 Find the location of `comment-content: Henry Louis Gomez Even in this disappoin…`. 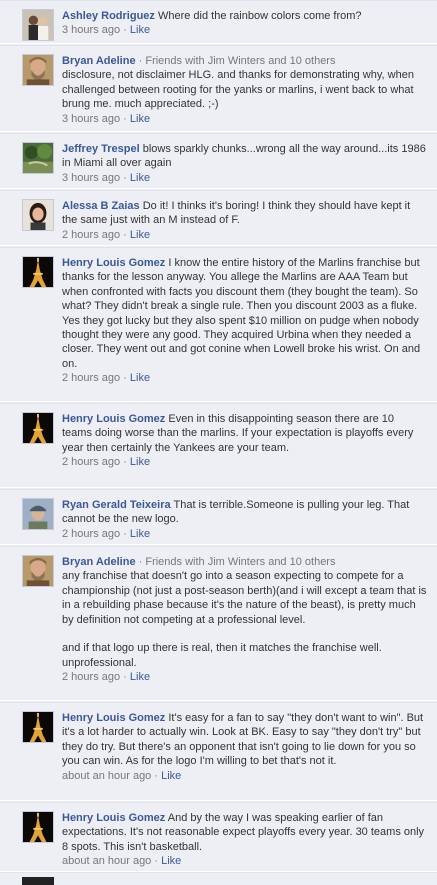

comment-content: Henry Louis Gomez Even in this disappoin… is located at coordinates (244, 433).